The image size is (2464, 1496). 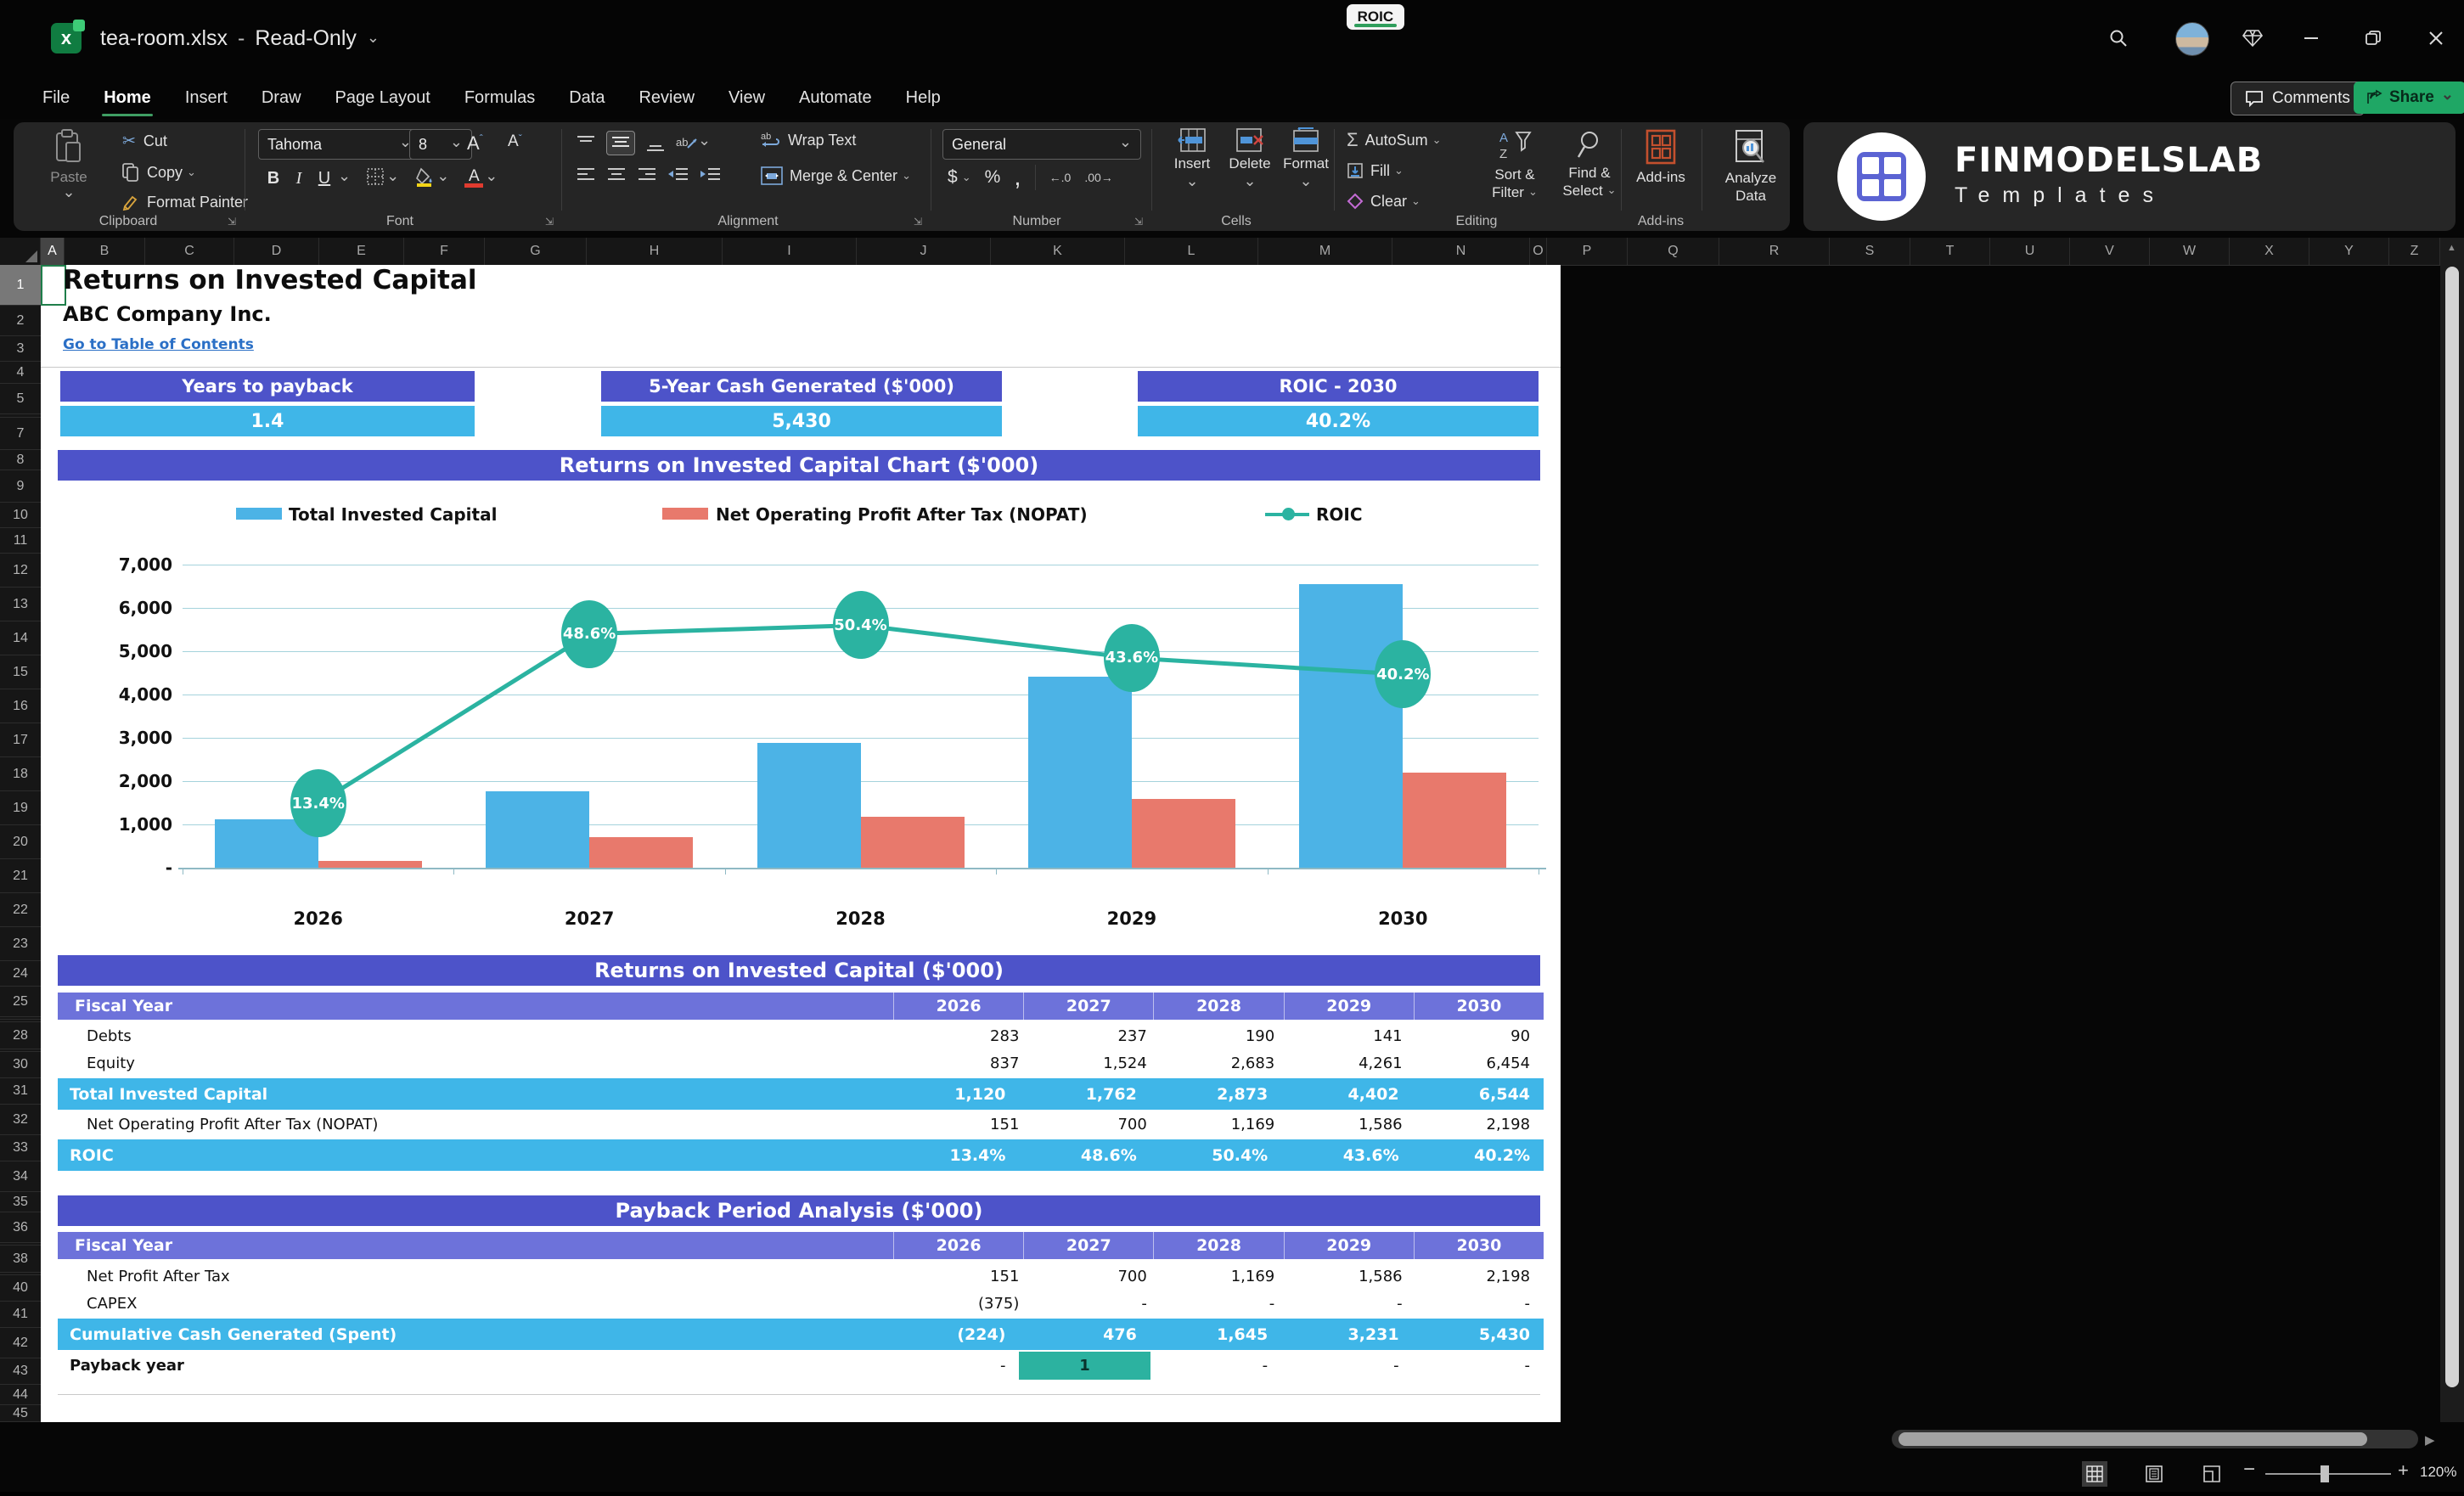 I want to click on cell-2029: 4,402, so click(x=1346, y=1094).